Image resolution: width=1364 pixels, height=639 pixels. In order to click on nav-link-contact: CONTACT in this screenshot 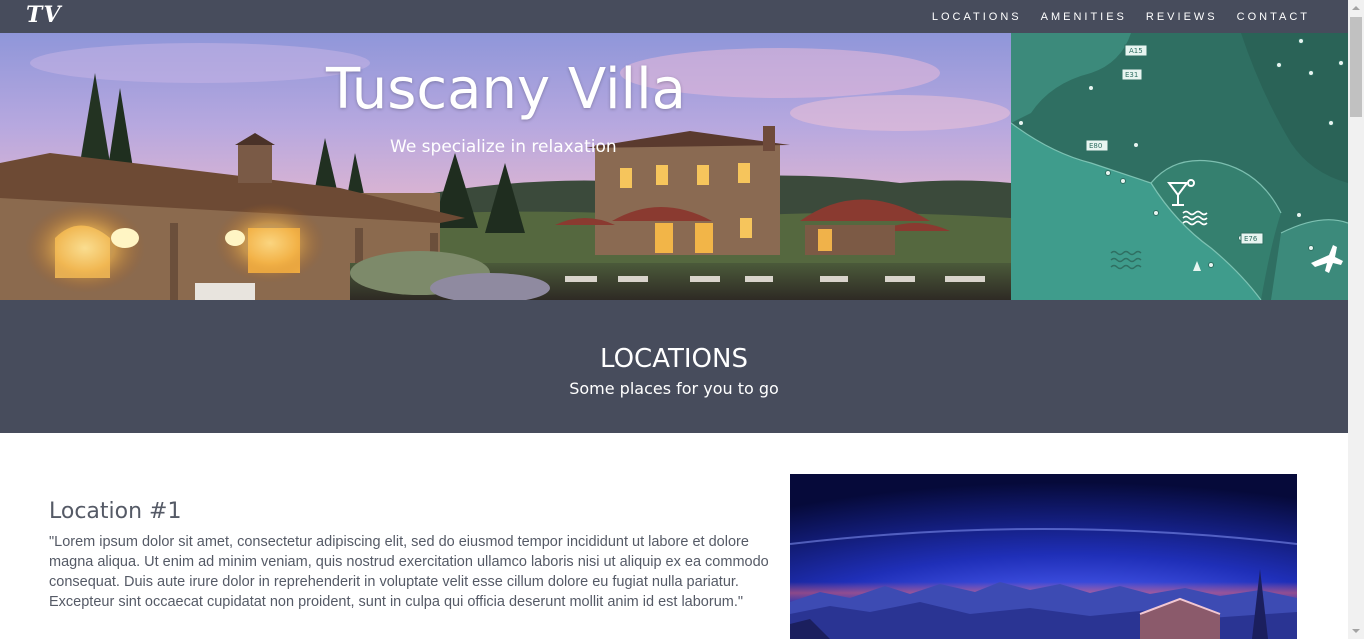, I will do `click(1273, 17)`.